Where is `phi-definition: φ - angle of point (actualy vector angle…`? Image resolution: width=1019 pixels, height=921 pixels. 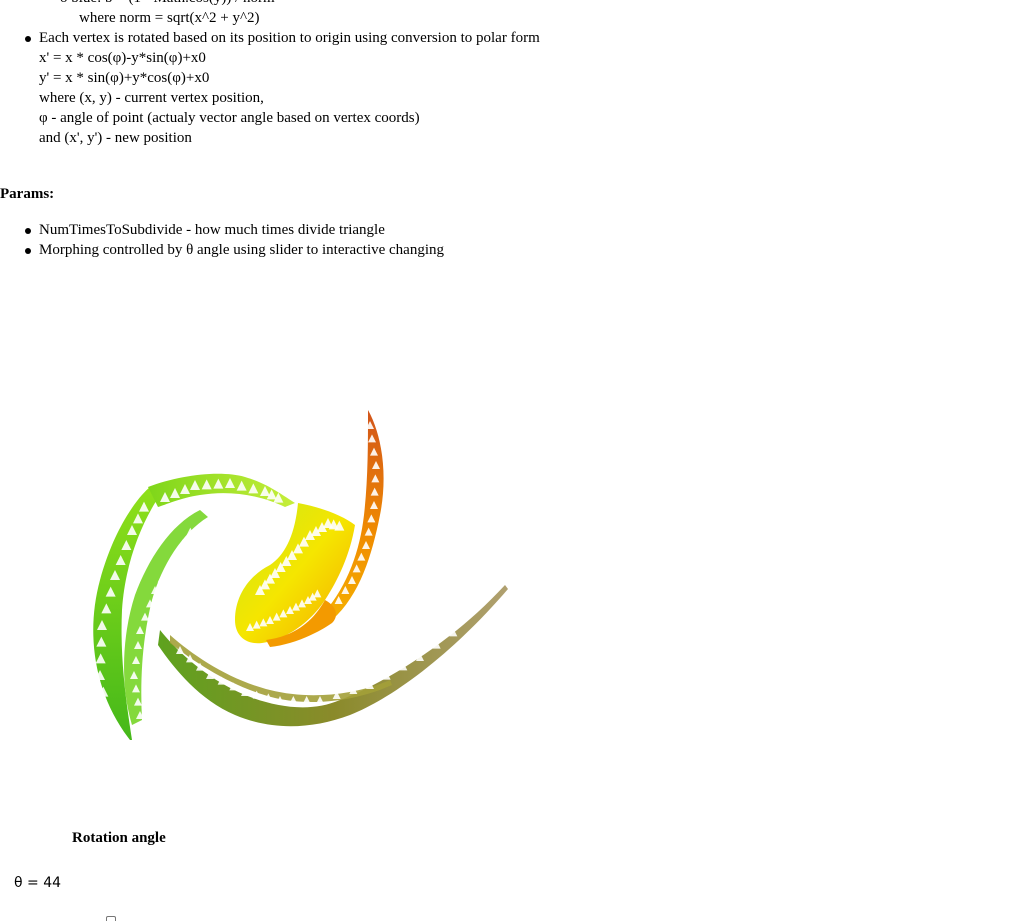 phi-definition: φ - angle of point (actualy vector angle… is located at coordinates (229, 118).